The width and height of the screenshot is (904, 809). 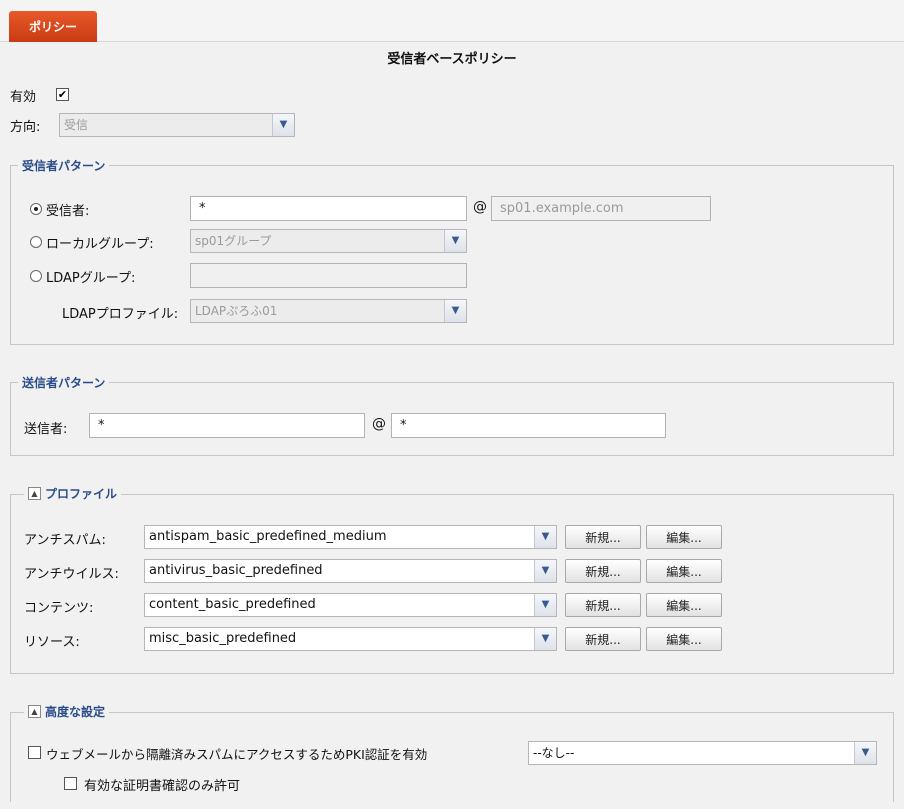 I want to click on recipient-pattern-legend: 受信者パターン, so click(x=64, y=165).